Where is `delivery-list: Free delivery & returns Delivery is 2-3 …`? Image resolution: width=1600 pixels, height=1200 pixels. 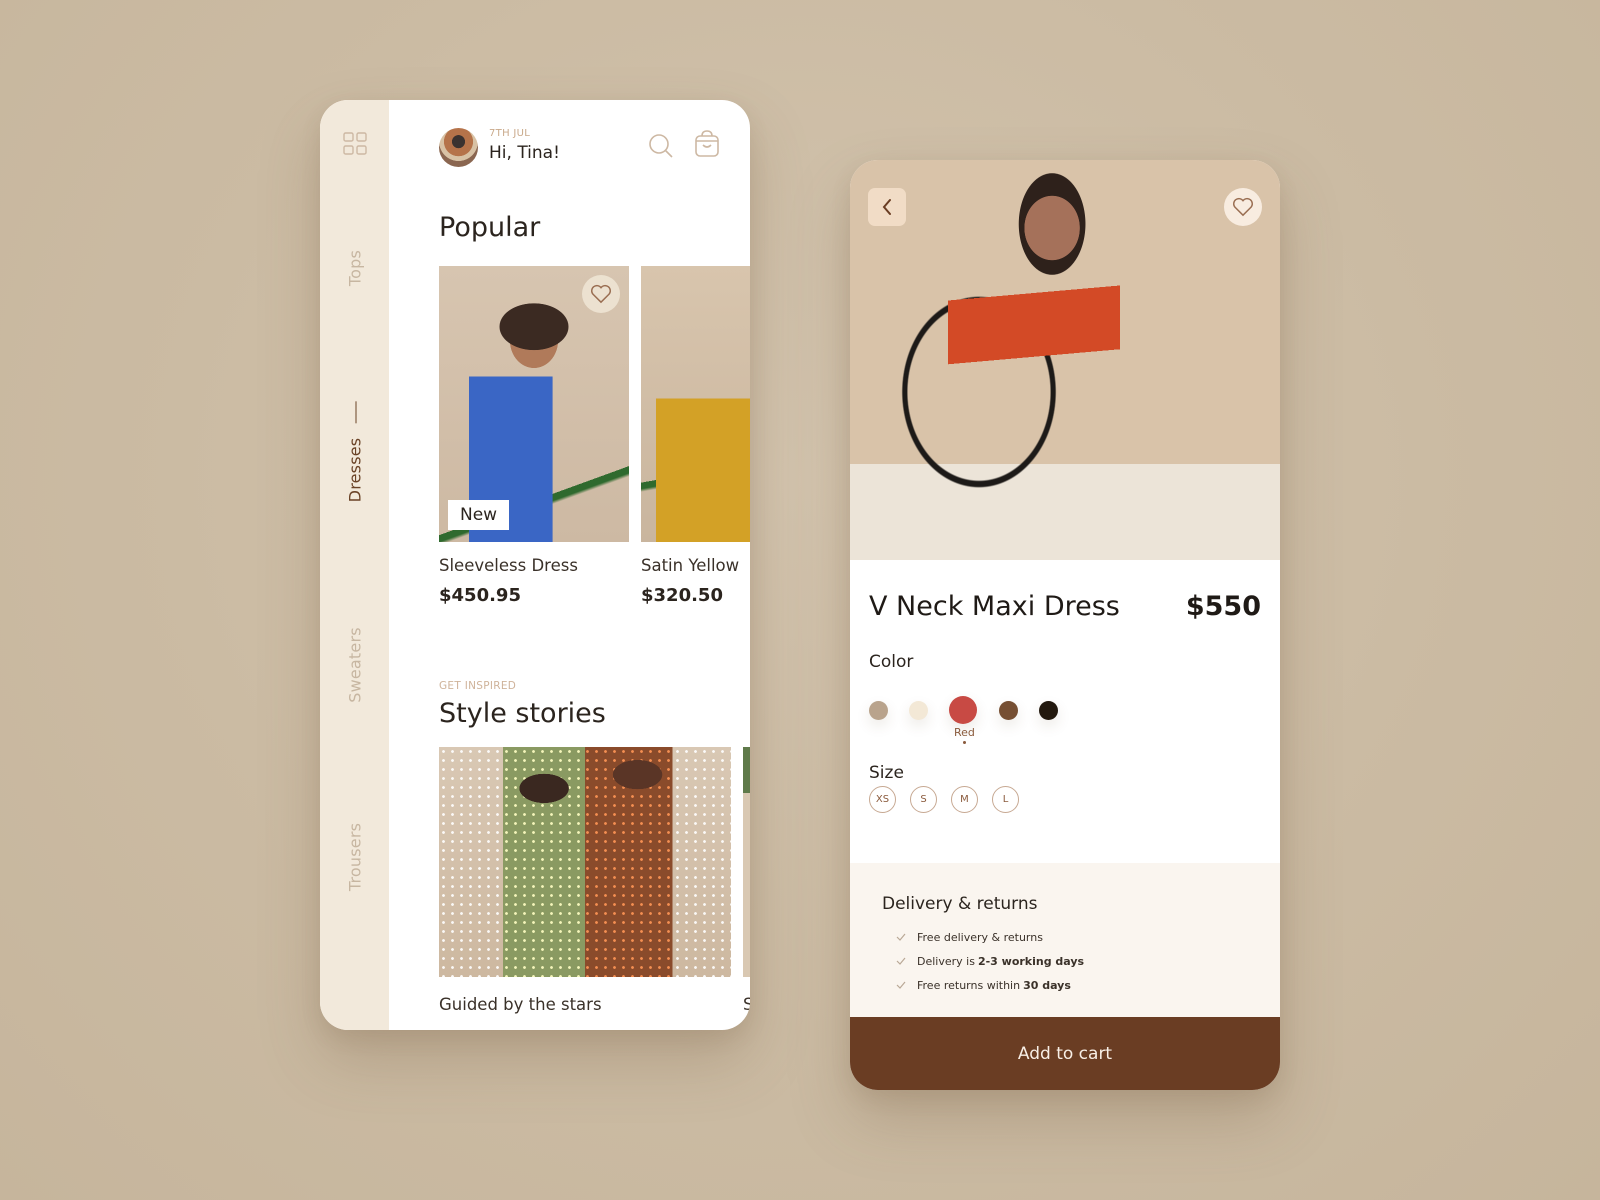
delivery-list: Free delivery & returns Delivery is 2-3 … is located at coordinates (990, 961).